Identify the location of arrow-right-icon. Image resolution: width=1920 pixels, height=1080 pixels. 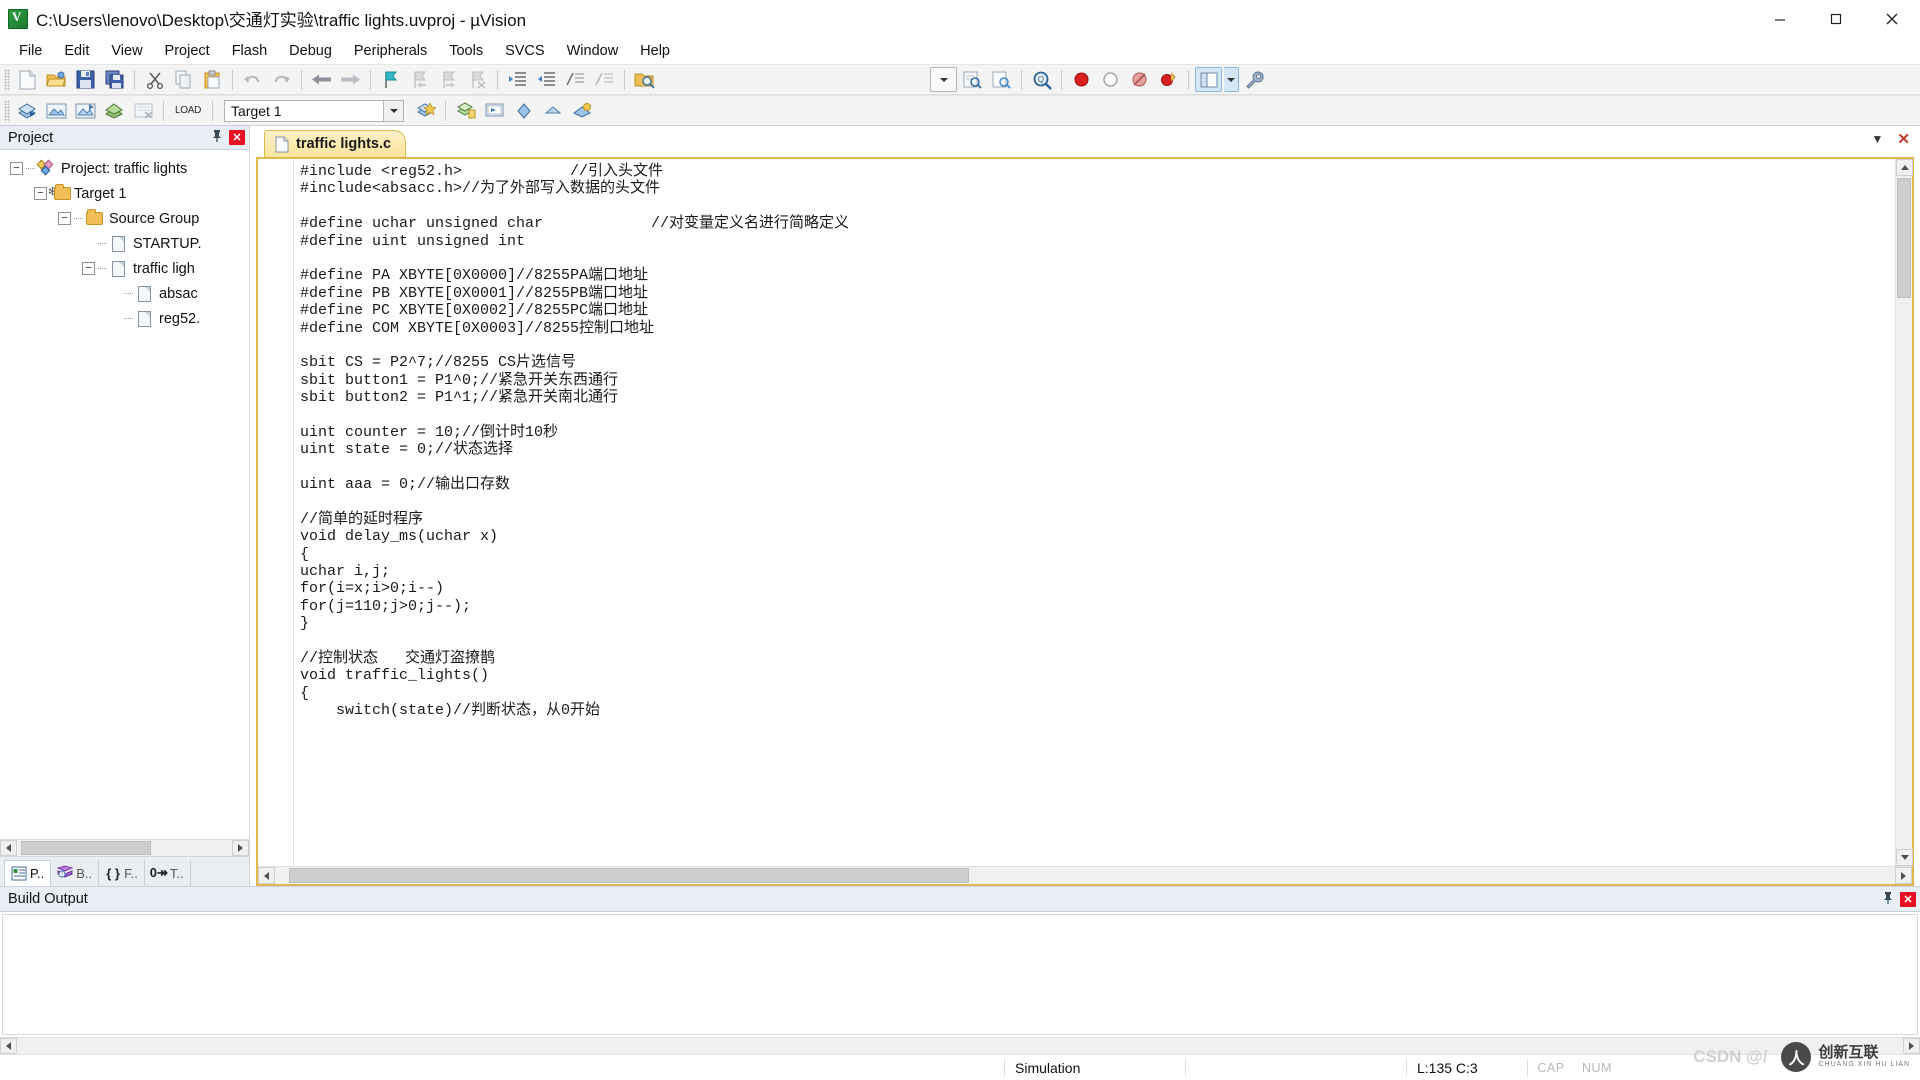
(350, 79).